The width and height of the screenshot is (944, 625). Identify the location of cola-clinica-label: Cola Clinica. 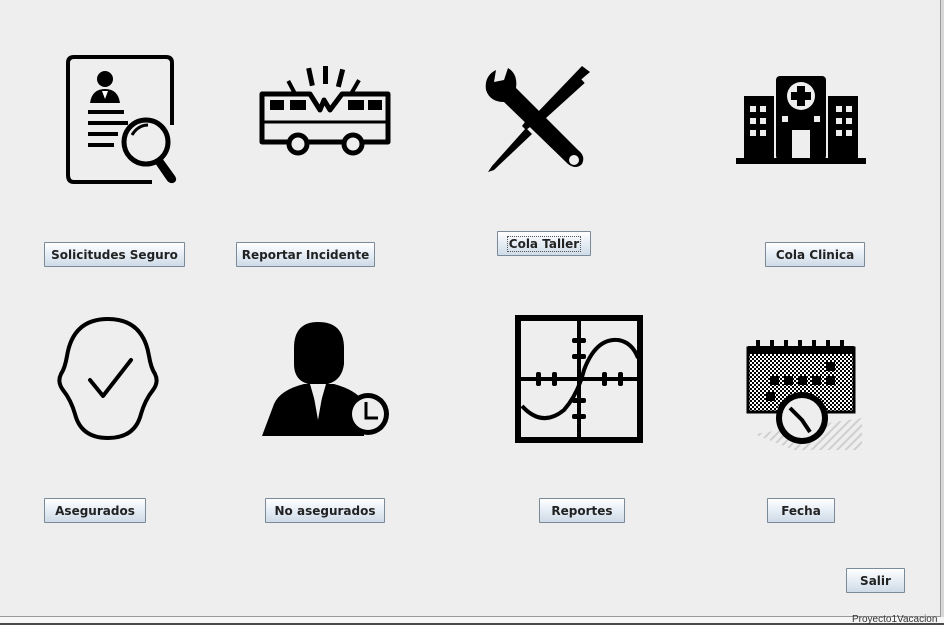
(815, 254).